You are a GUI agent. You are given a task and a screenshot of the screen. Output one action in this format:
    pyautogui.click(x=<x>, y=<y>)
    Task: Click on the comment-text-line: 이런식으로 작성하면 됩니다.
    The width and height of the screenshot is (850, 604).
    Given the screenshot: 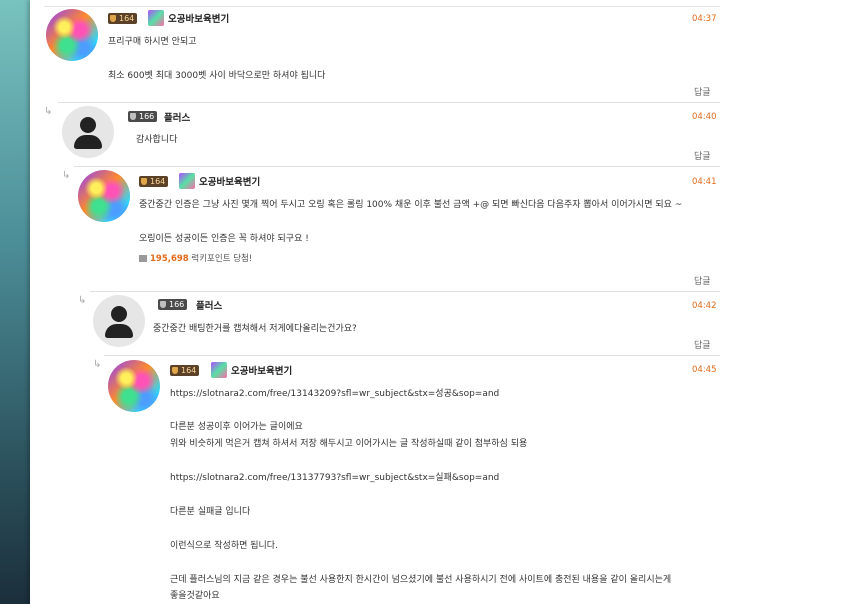 What is the action you would take?
    pyautogui.click(x=224, y=546)
    